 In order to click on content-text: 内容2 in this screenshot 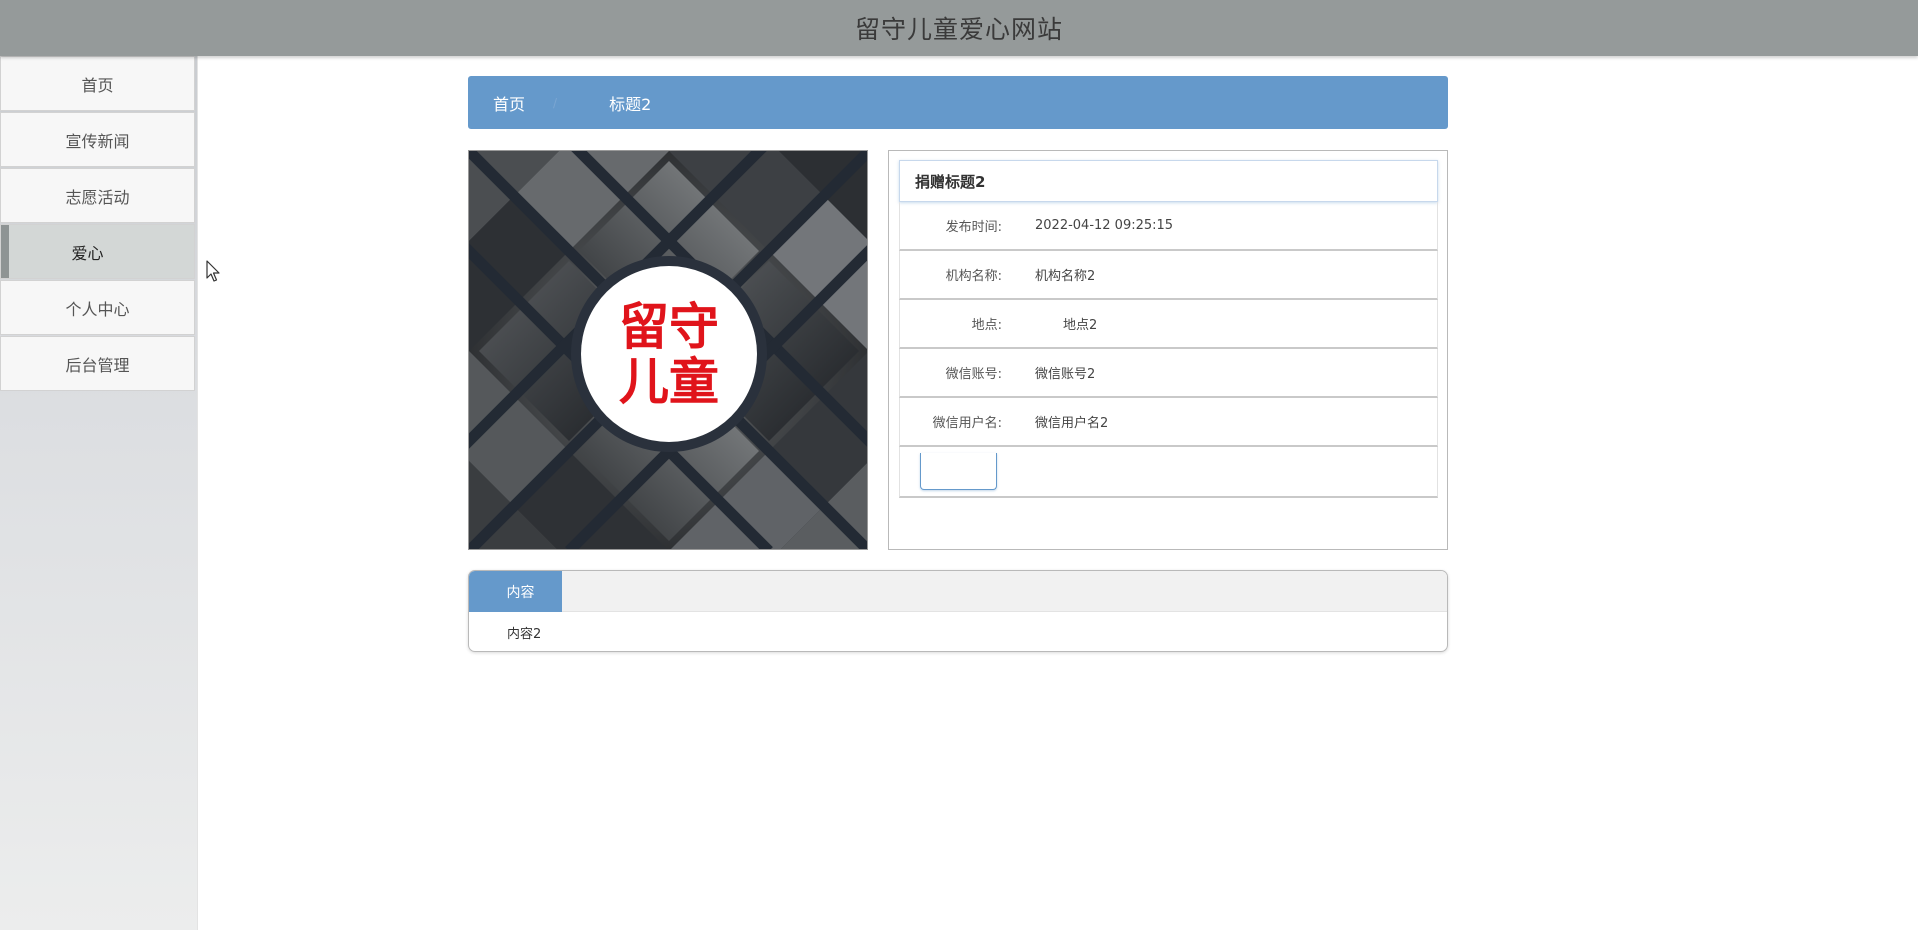, I will do `click(524, 634)`.